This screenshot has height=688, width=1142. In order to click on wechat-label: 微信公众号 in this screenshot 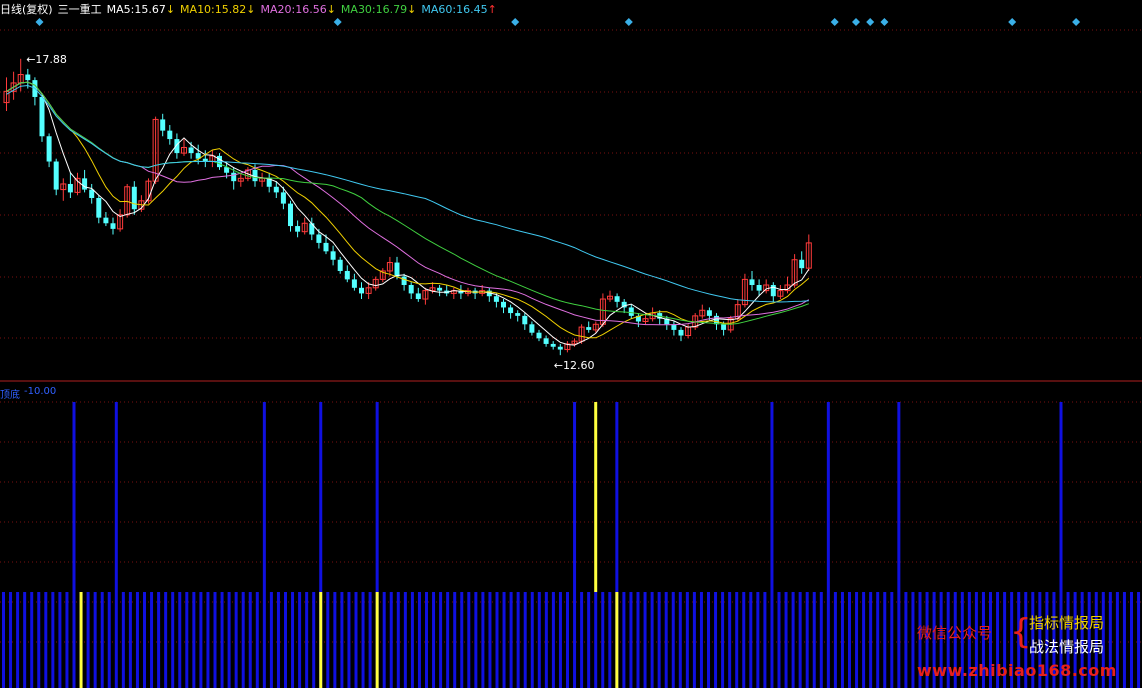, I will do `click(955, 633)`.